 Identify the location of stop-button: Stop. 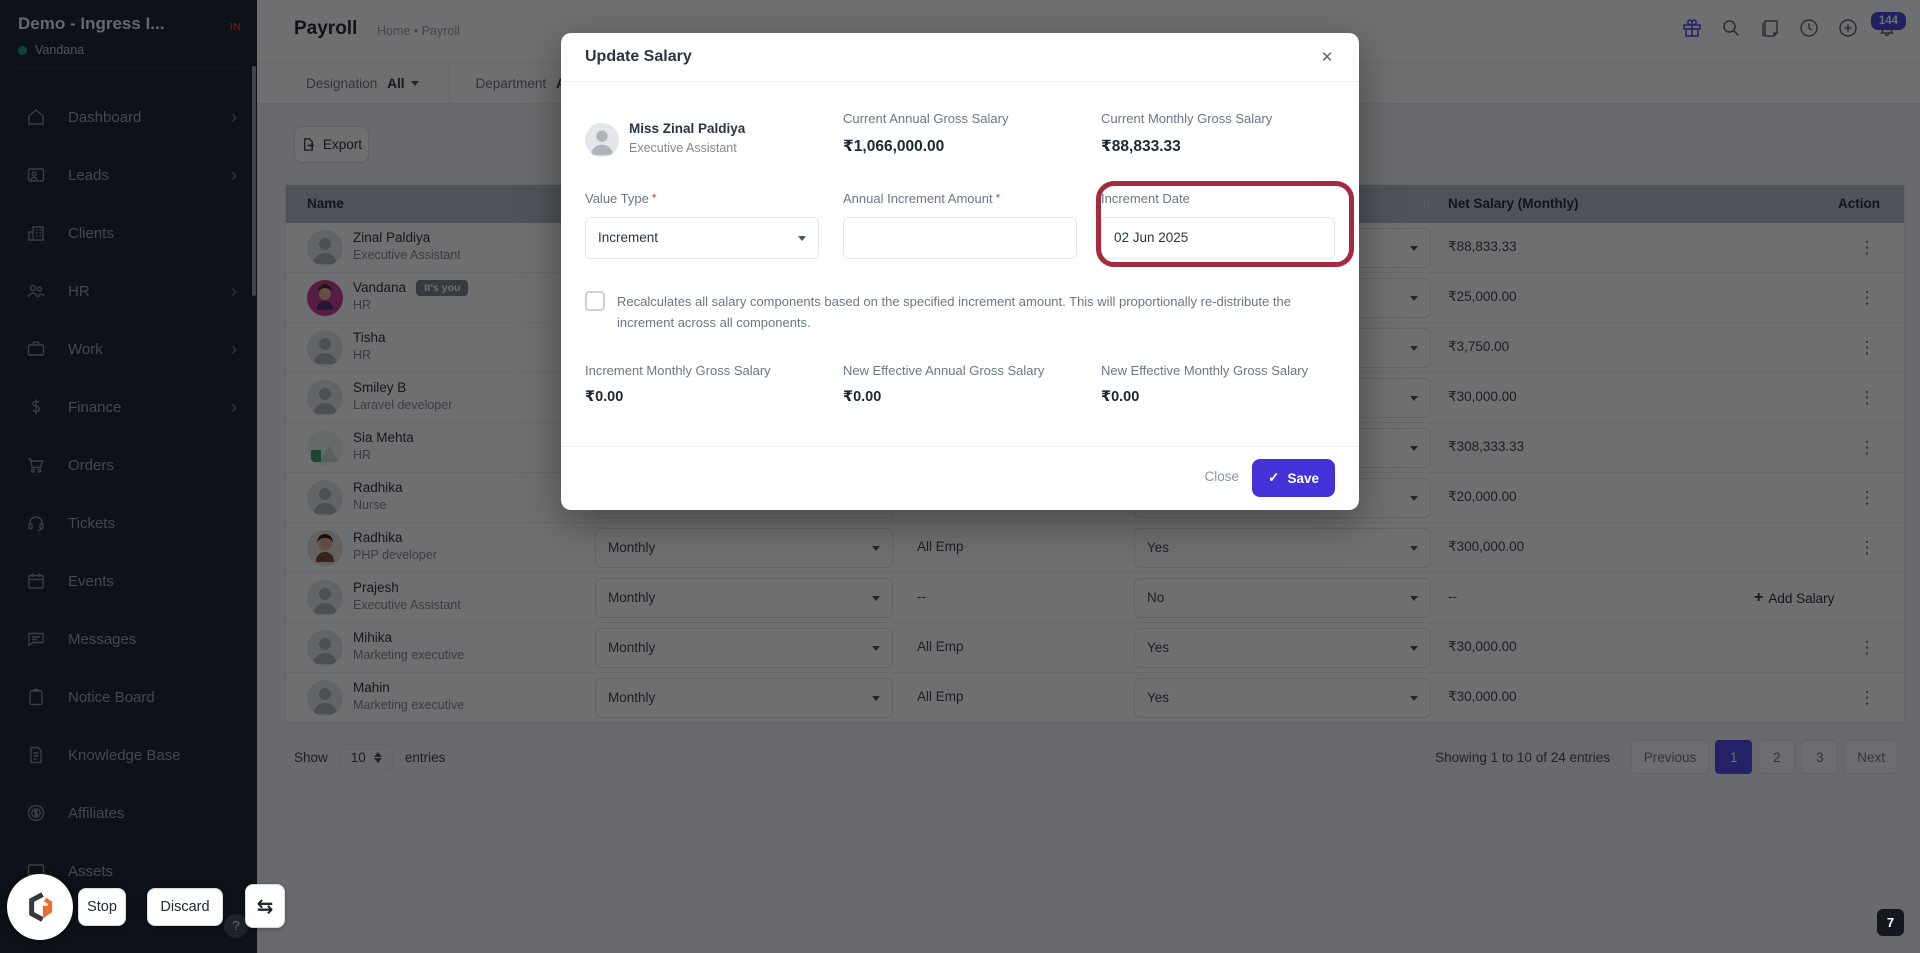
(102, 907).